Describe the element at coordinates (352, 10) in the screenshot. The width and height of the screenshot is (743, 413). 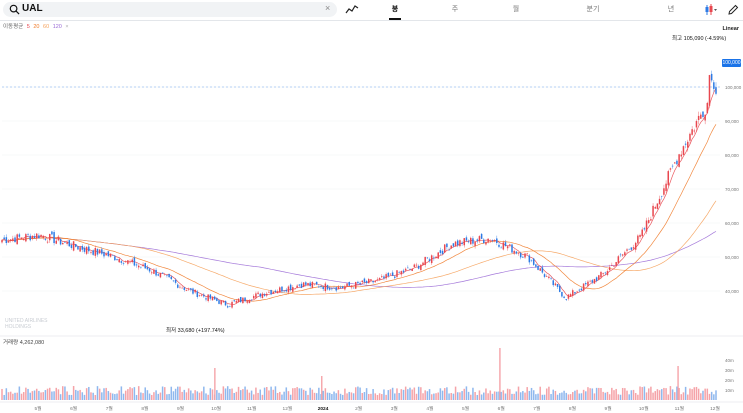
I see `line-chart-icon` at that location.